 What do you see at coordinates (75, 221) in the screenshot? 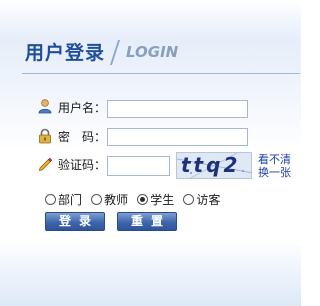
I see `login-button: 登录` at bounding box center [75, 221].